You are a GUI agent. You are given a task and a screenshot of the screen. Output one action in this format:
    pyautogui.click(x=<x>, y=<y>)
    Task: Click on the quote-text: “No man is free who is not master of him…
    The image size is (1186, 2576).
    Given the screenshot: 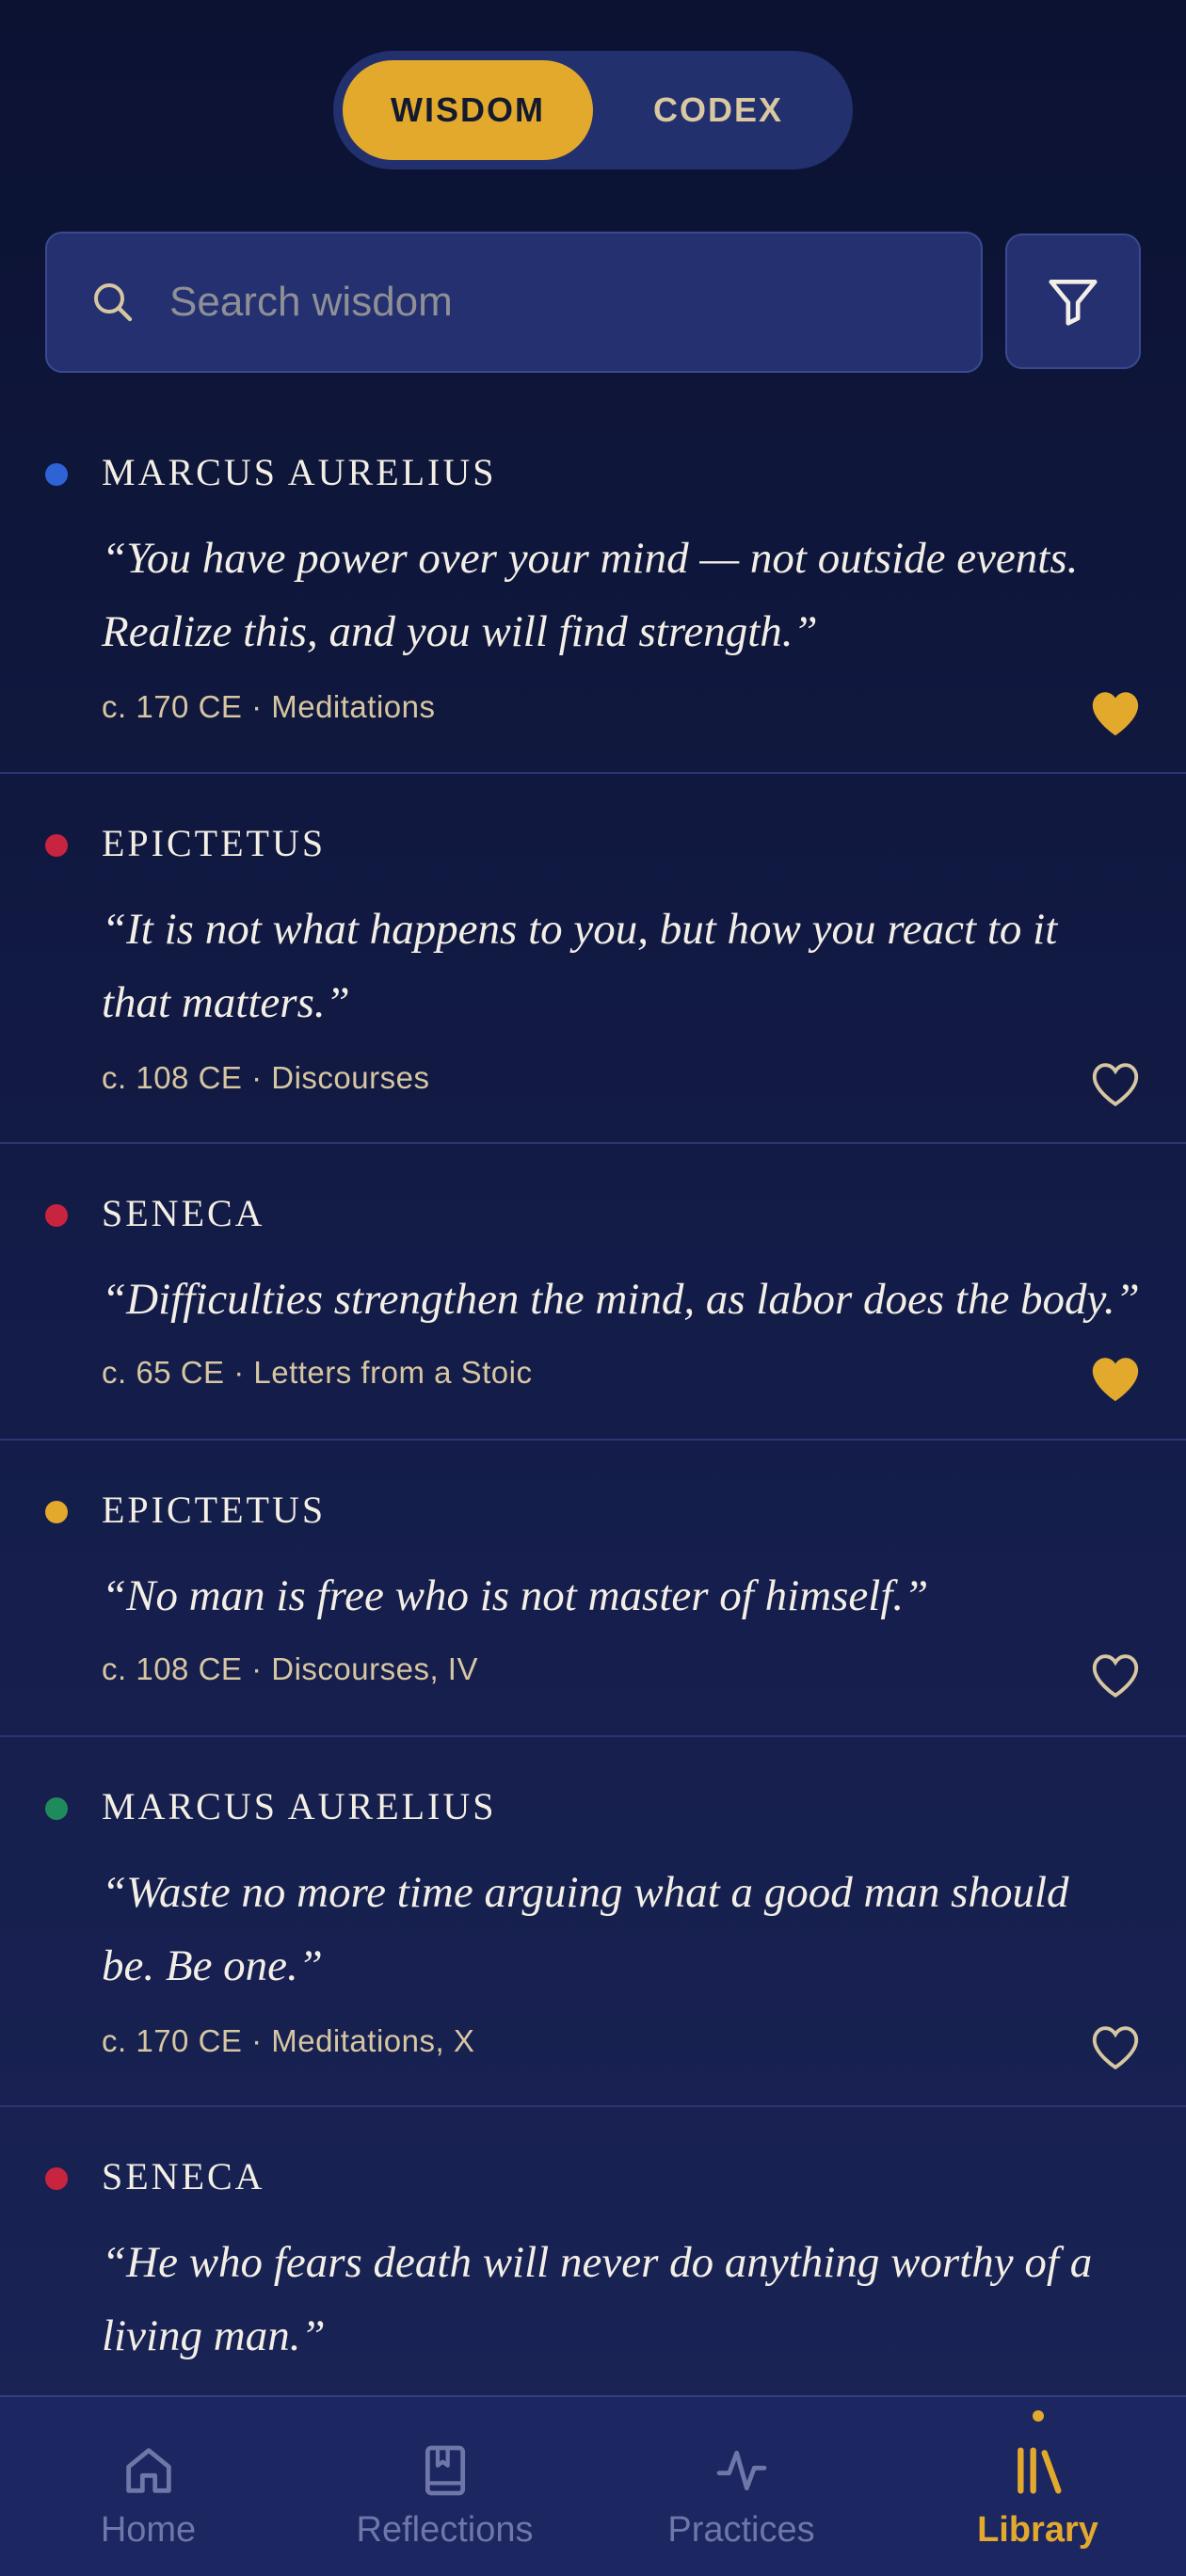 What is the action you would take?
    pyautogui.click(x=515, y=1595)
    